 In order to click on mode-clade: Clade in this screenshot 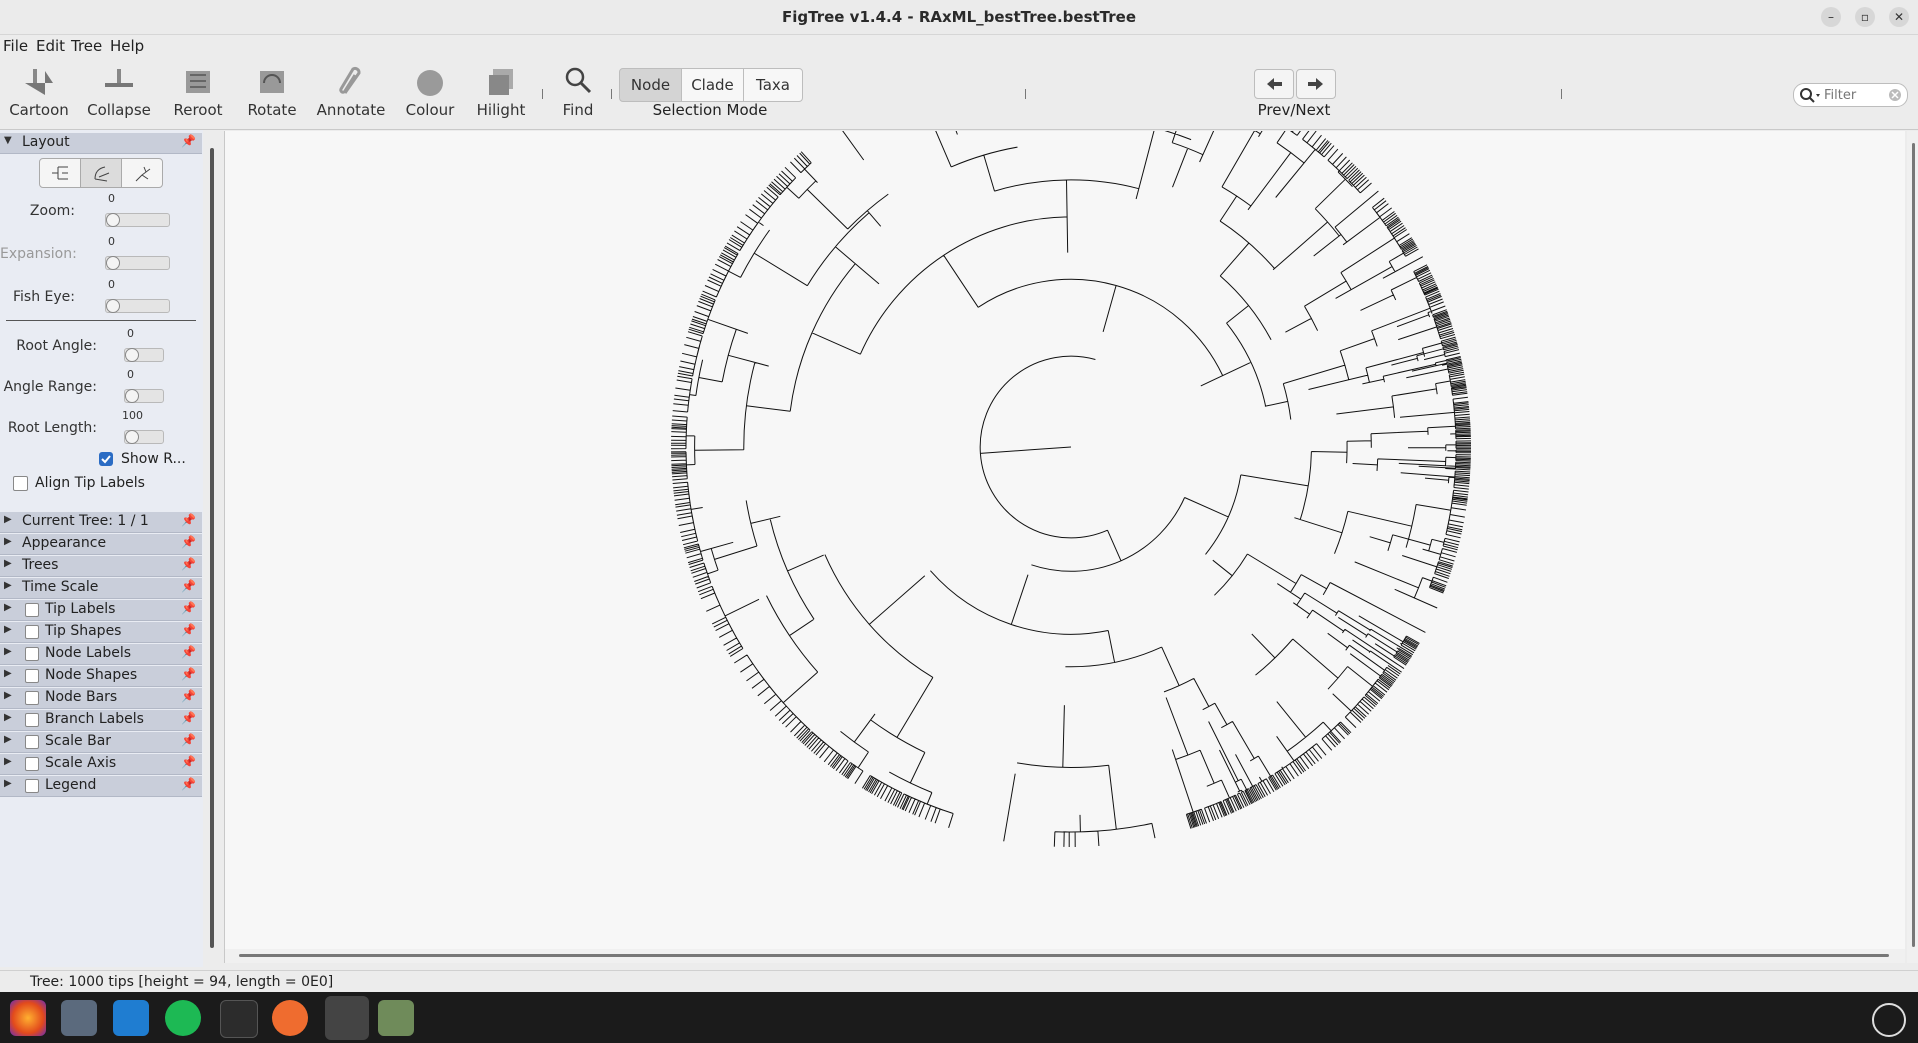, I will do `click(712, 85)`.